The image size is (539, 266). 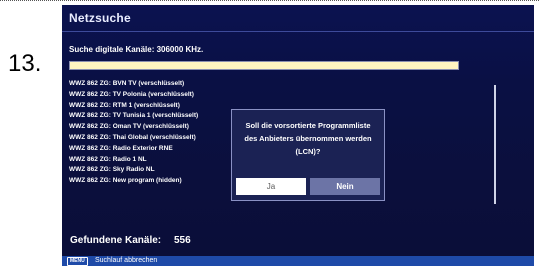 I want to click on top-dotted-border, so click(x=269, y=0).